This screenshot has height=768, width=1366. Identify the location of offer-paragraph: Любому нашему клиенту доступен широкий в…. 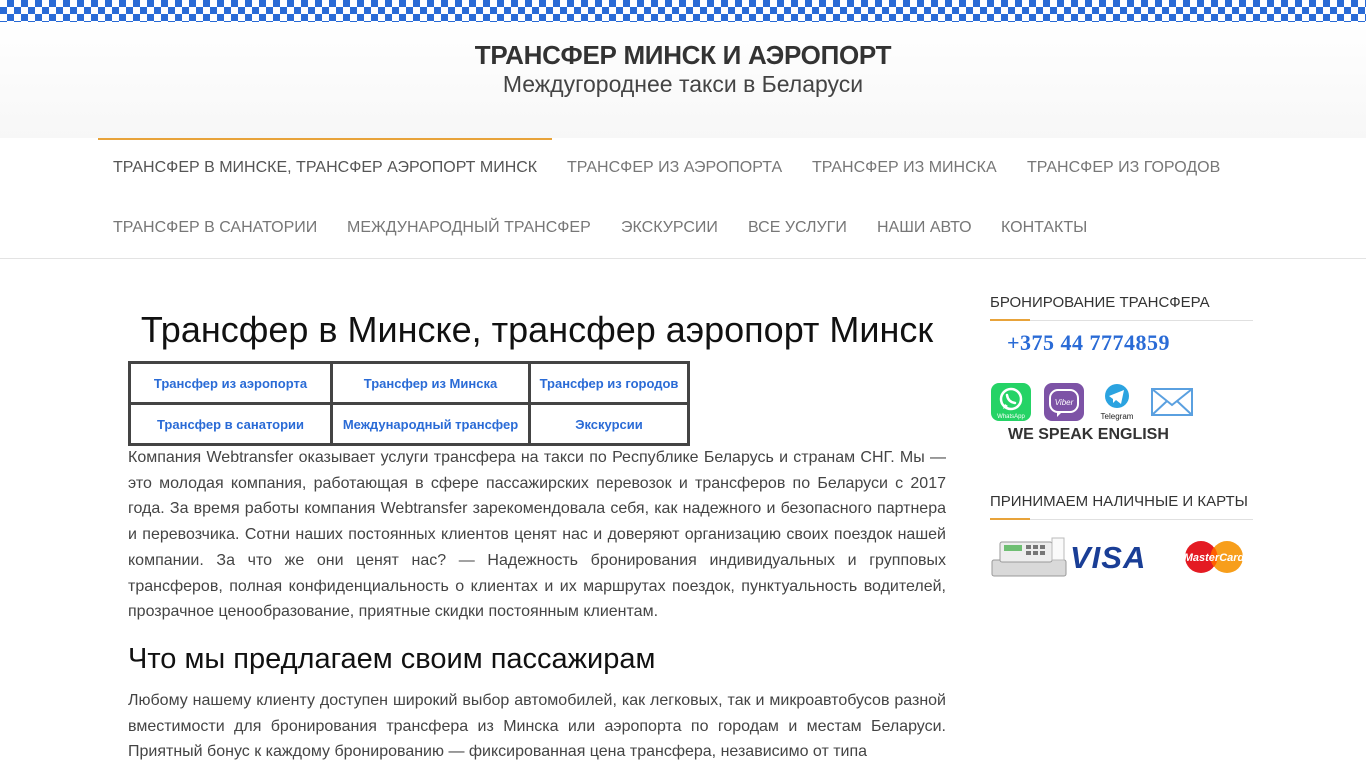
(537, 726).